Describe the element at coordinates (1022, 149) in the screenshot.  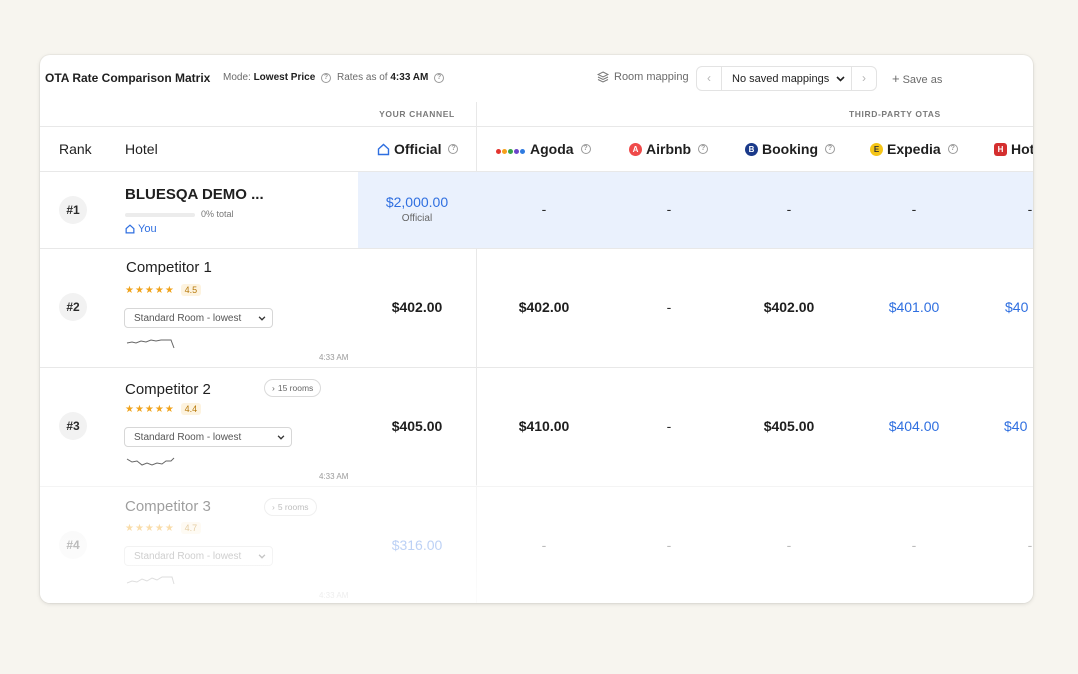
I see `hotels-label: Hot` at that location.